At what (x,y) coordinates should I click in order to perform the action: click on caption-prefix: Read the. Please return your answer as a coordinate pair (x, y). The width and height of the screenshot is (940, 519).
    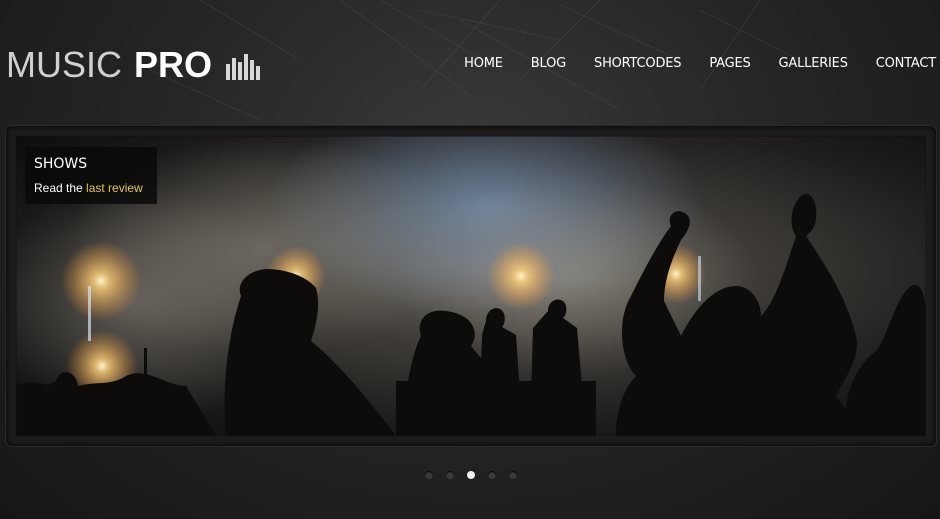
    Looking at the image, I should click on (60, 188).